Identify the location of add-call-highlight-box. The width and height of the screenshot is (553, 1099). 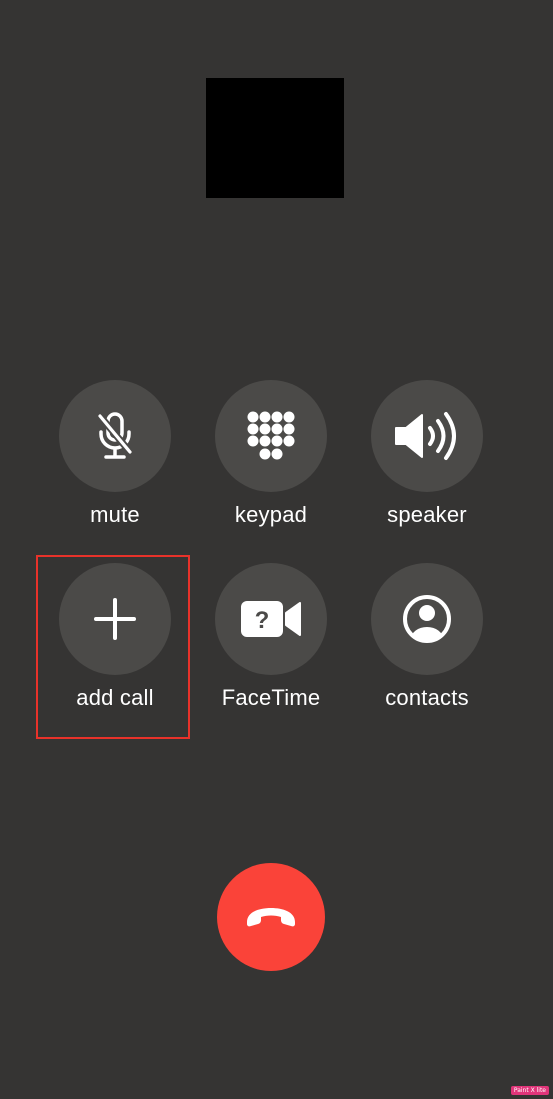
(113, 647).